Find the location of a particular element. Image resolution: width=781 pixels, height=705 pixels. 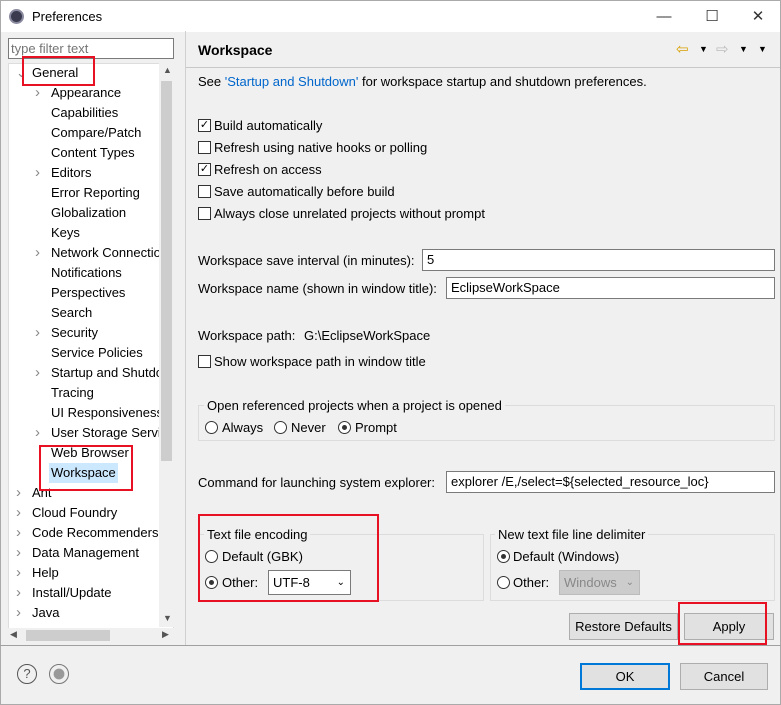

command-label: Command for launching system explorer: is located at coordinates (316, 482).